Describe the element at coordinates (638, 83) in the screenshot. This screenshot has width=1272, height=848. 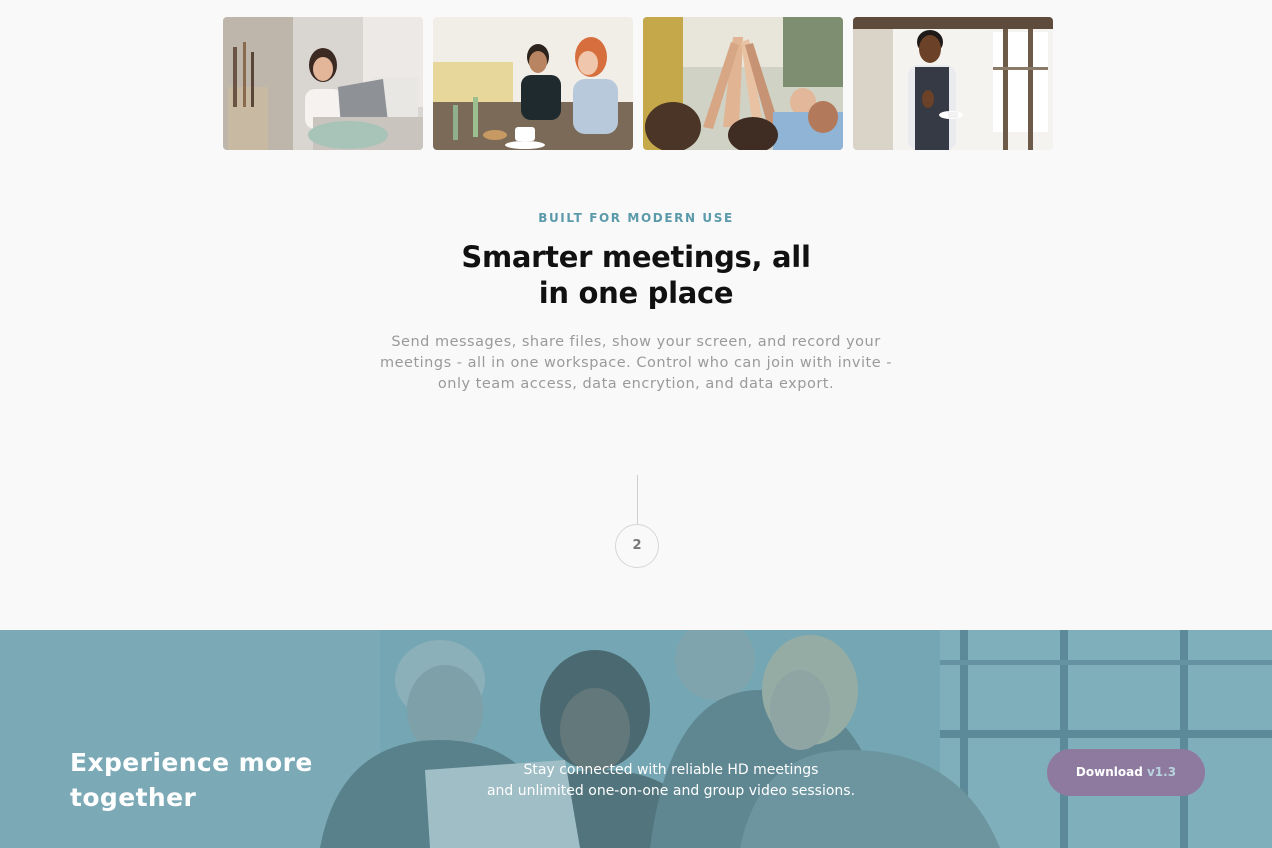
I see `photo-gallery` at that location.